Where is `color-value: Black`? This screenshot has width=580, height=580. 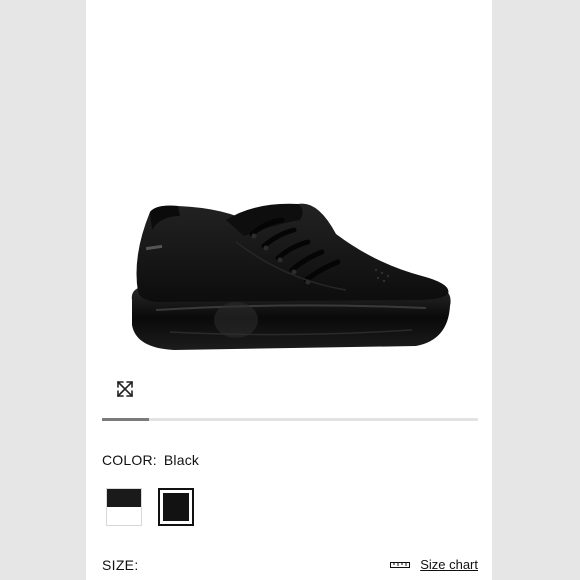
color-value: Black is located at coordinates (181, 460).